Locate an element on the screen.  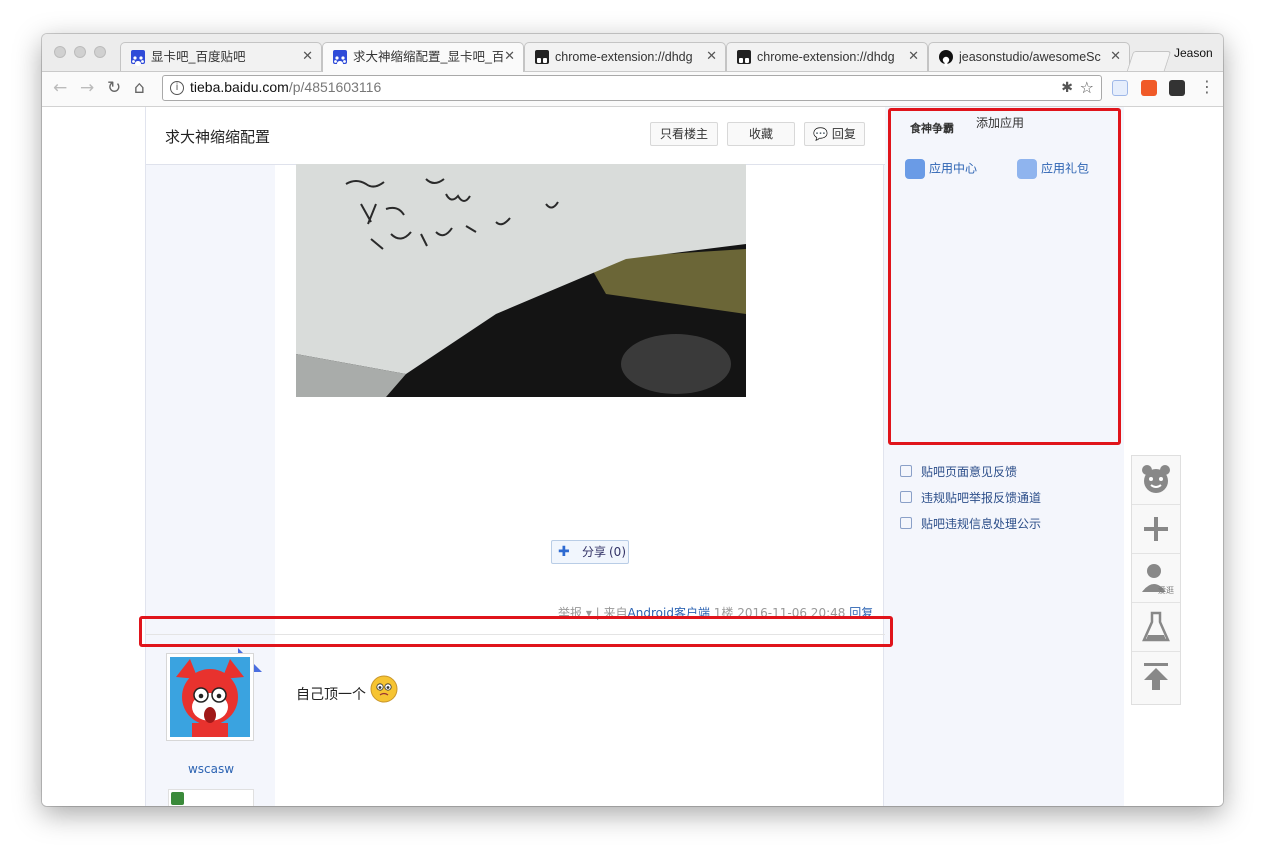
report-icon is located at coordinates (906, 497).